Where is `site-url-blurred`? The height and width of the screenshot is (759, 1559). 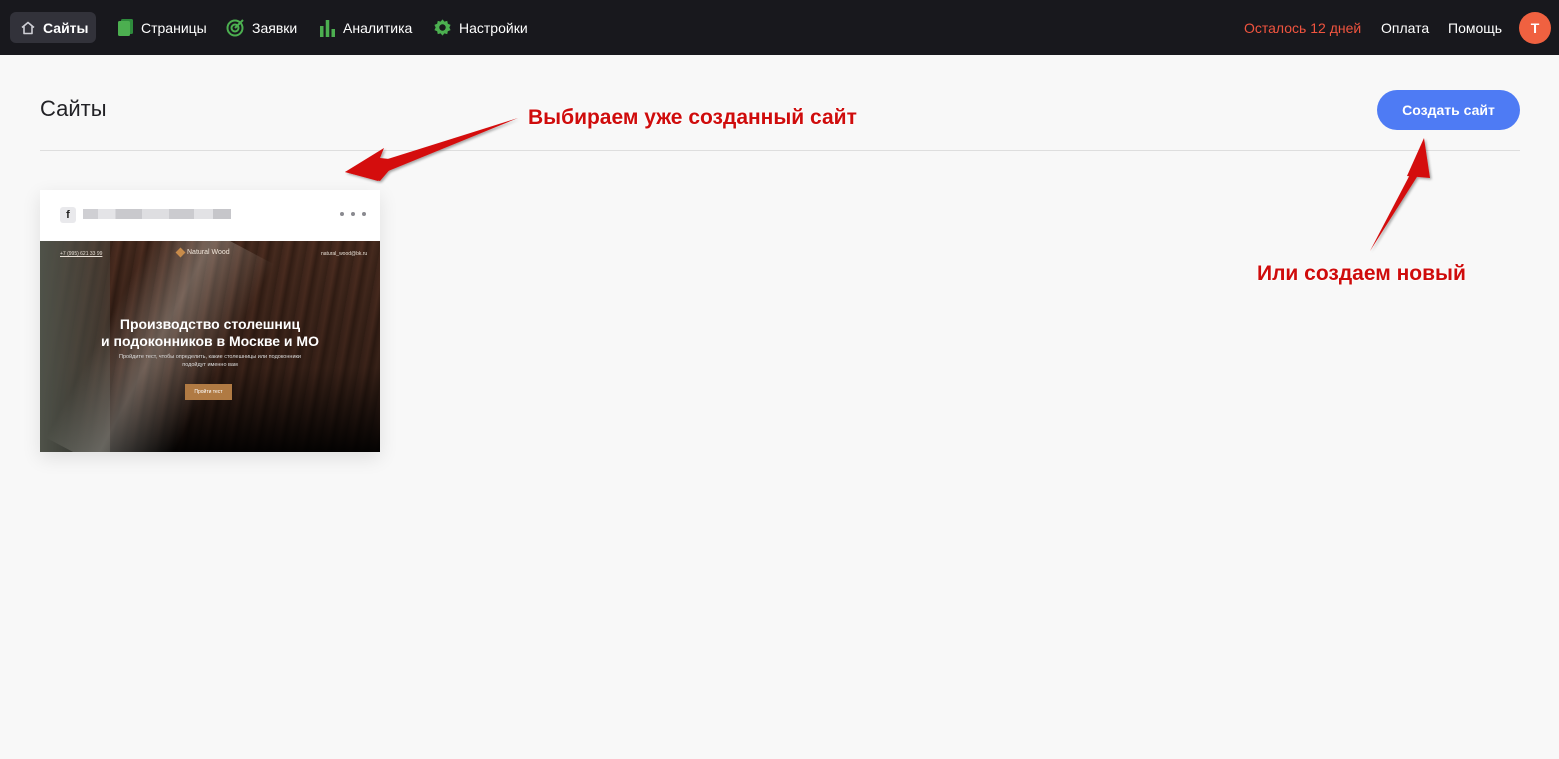 site-url-blurred is located at coordinates (157, 214).